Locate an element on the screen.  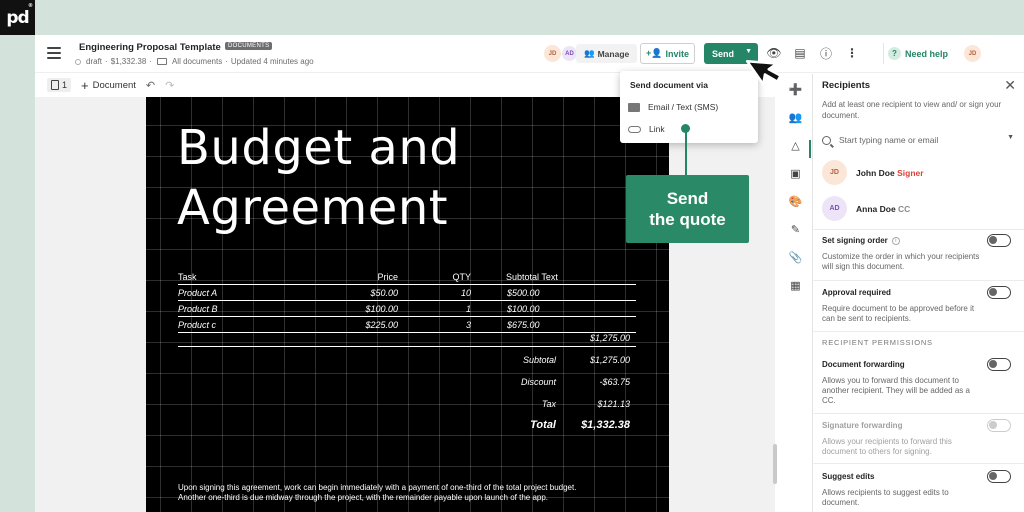
cell-task: Product A is located at coordinates (198, 293).